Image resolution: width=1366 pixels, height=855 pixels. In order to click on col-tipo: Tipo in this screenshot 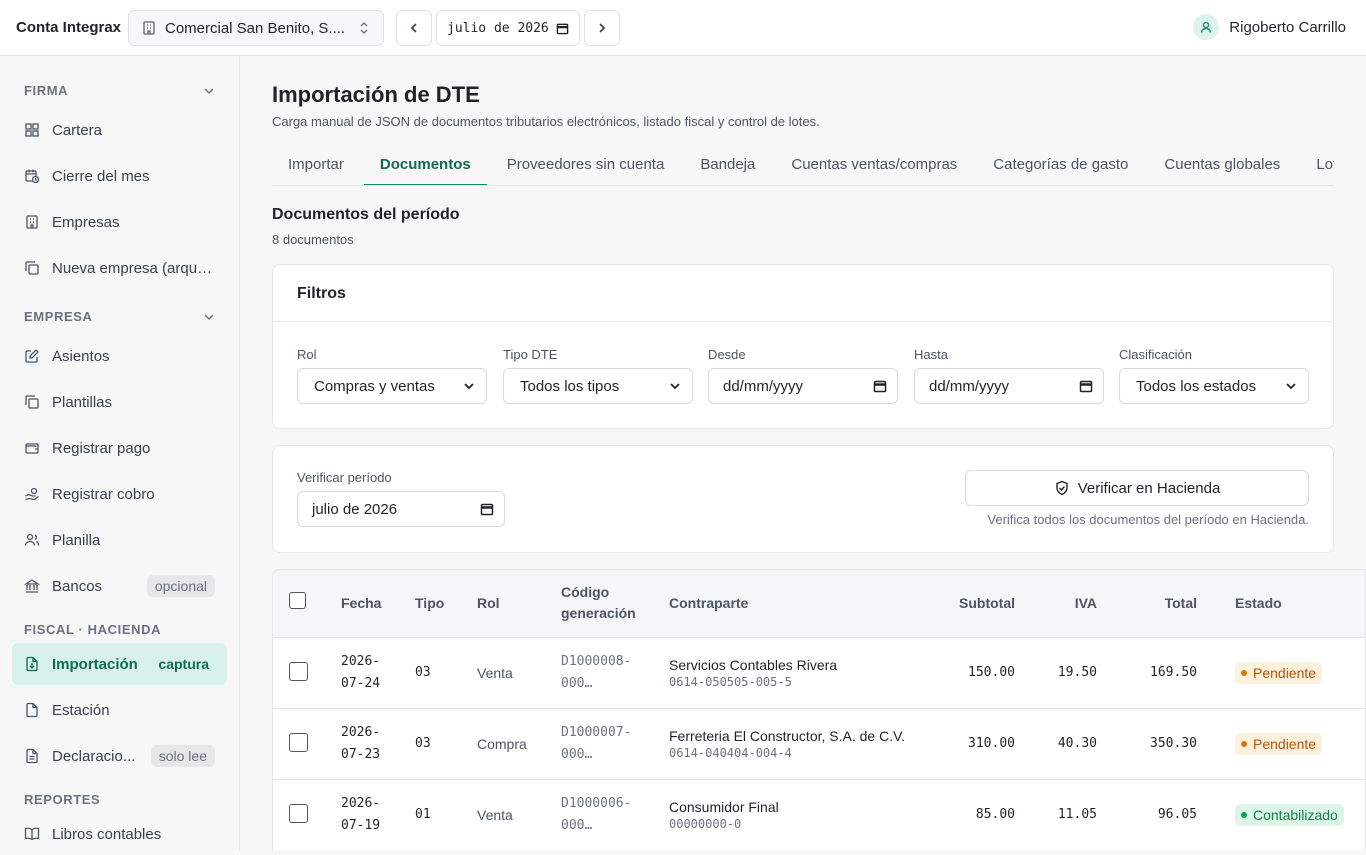, I will do `click(438, 603)`.